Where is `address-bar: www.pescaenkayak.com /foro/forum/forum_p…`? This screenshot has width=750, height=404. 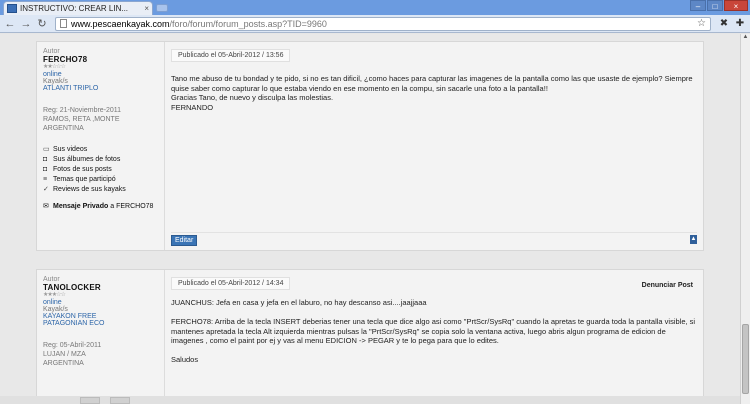 address-bar: www.pescaenkayak.com /foro/forum/forum_p… is located at coordinates (383, 23).